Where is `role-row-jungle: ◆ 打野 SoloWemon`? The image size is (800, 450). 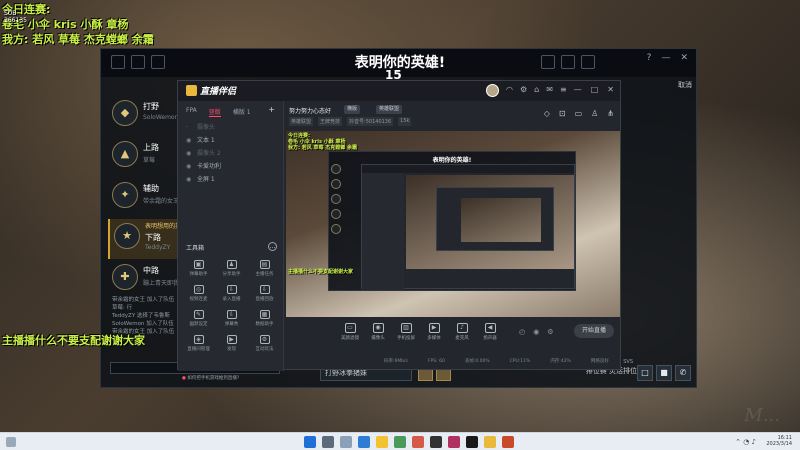 role-row-jungle: ◆ 打野 SoloWemon is located at coordinates (148, 116).